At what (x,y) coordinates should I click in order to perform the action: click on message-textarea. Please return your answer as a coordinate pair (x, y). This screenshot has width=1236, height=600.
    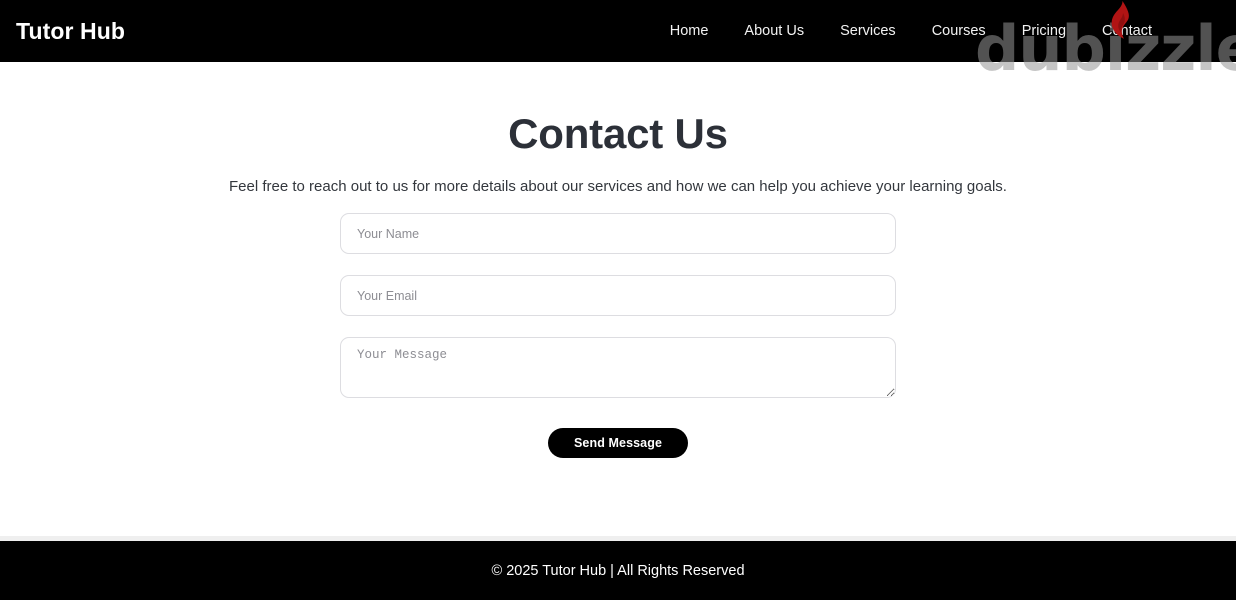
    Looking at the image, I should click on (618, 367).